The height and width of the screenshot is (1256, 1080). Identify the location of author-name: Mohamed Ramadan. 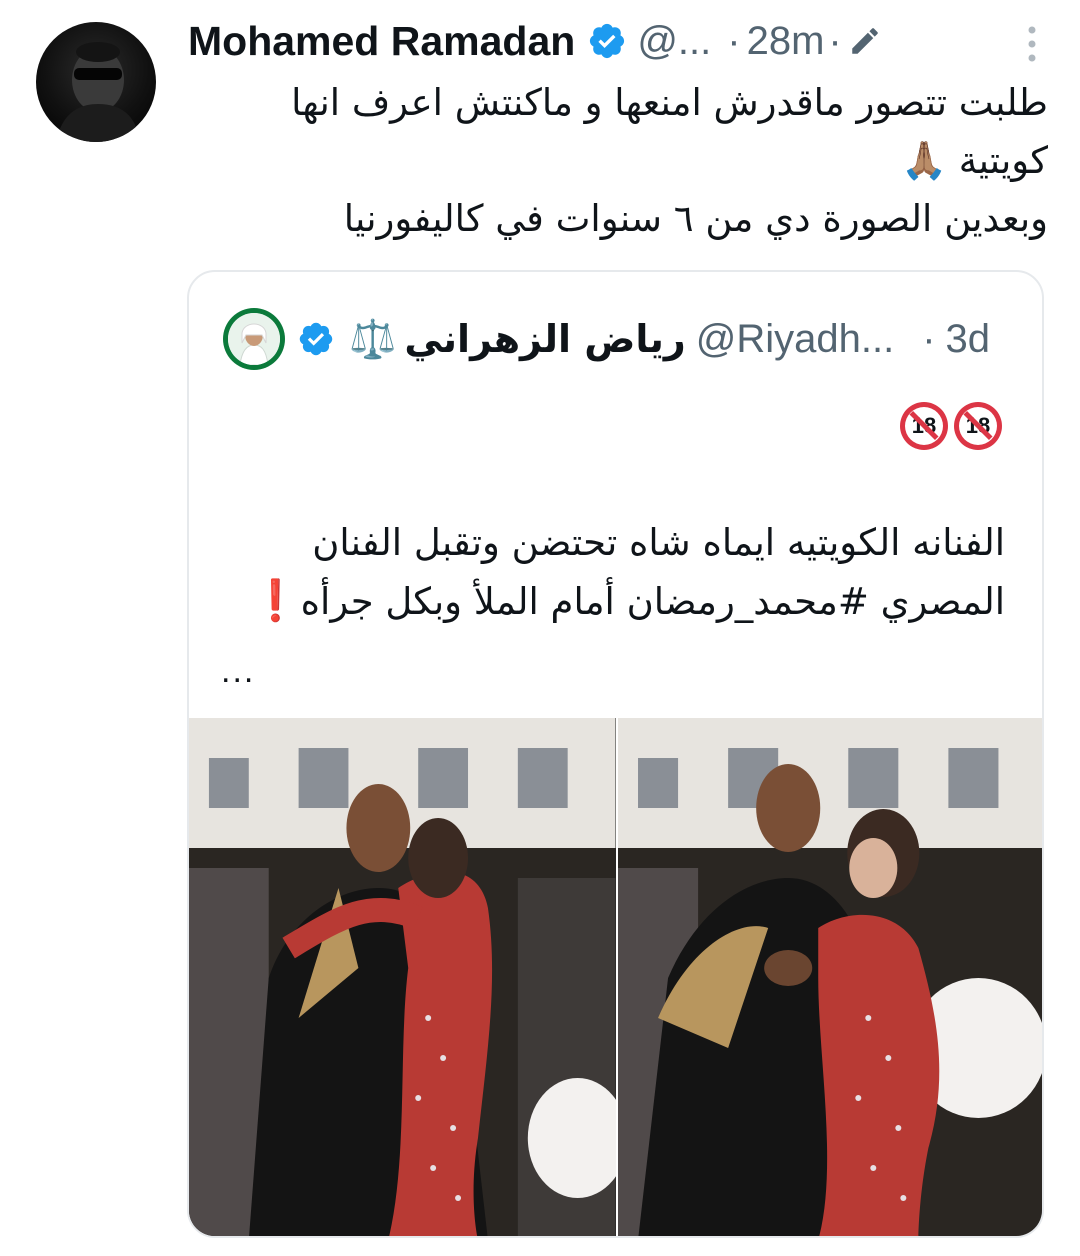
(381, 41).